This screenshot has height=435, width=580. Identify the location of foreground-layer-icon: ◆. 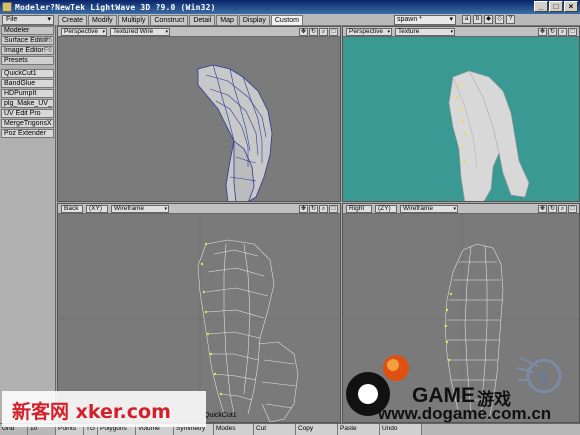
(488, 19).